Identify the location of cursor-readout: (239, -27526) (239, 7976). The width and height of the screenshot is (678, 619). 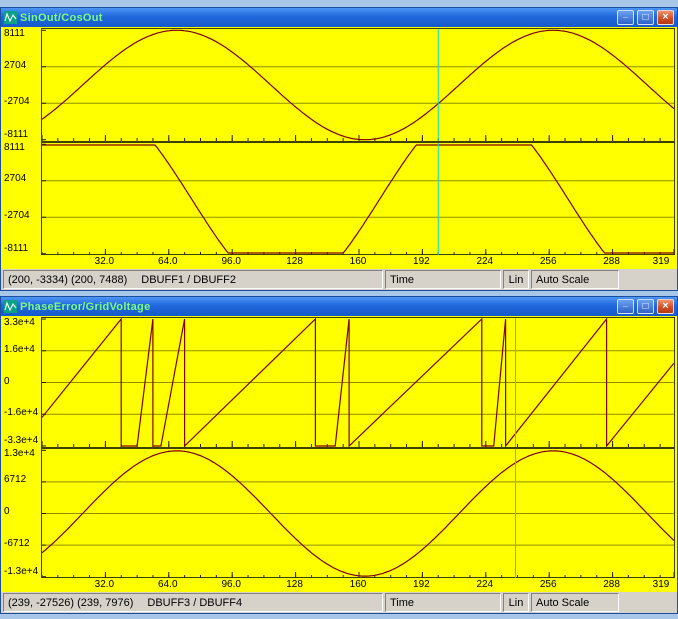
(71, 602).